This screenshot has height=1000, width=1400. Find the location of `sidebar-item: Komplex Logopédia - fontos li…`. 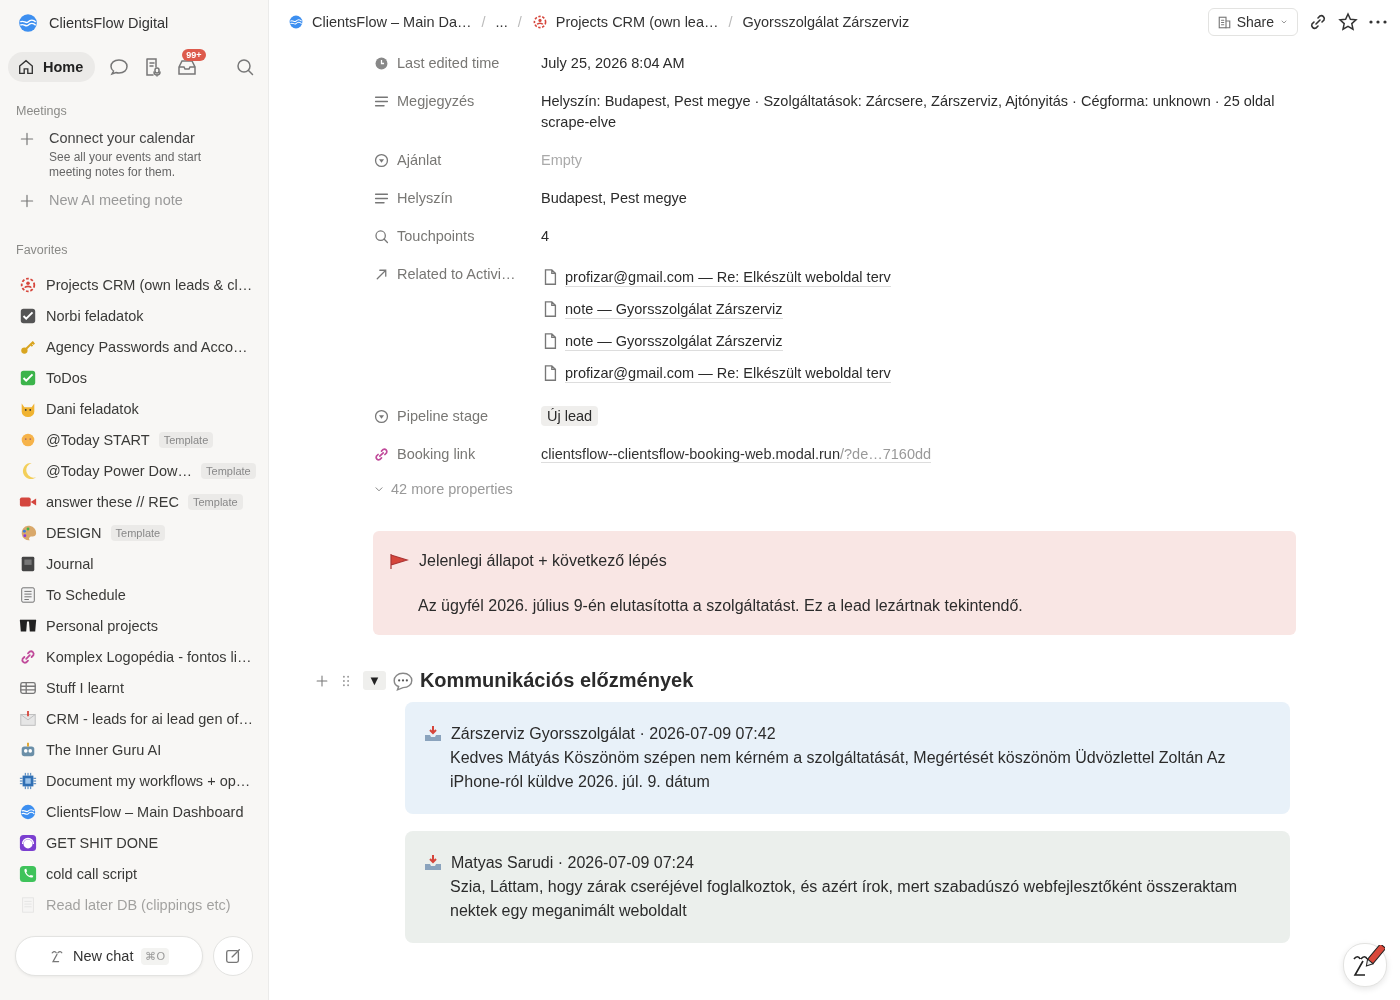

sidebar-item: Komplex Logopédia - fontos li… is located at coordinates (149, 656).